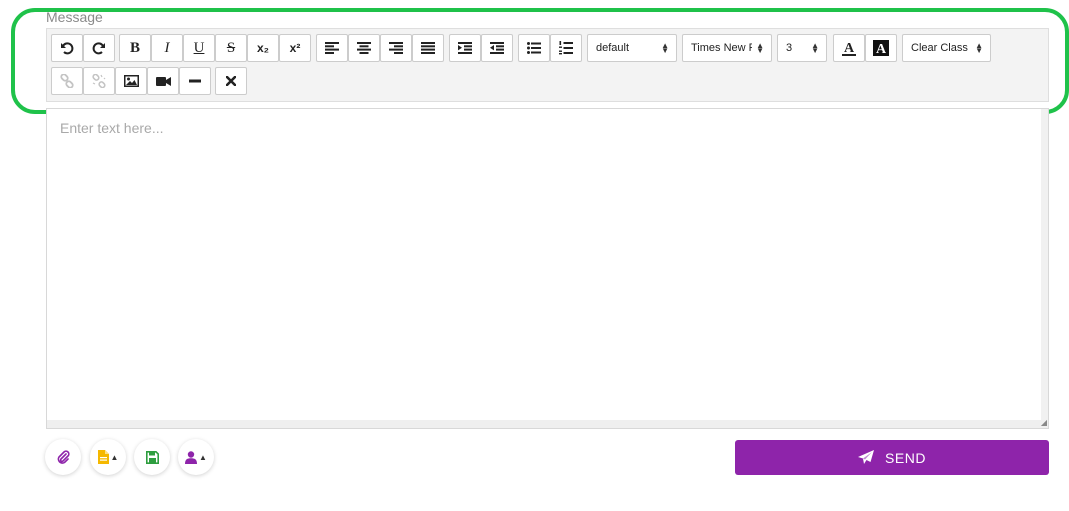  Describe the element at coordinates (103, 457) in the screenshot. I see `file-icon` at that location.